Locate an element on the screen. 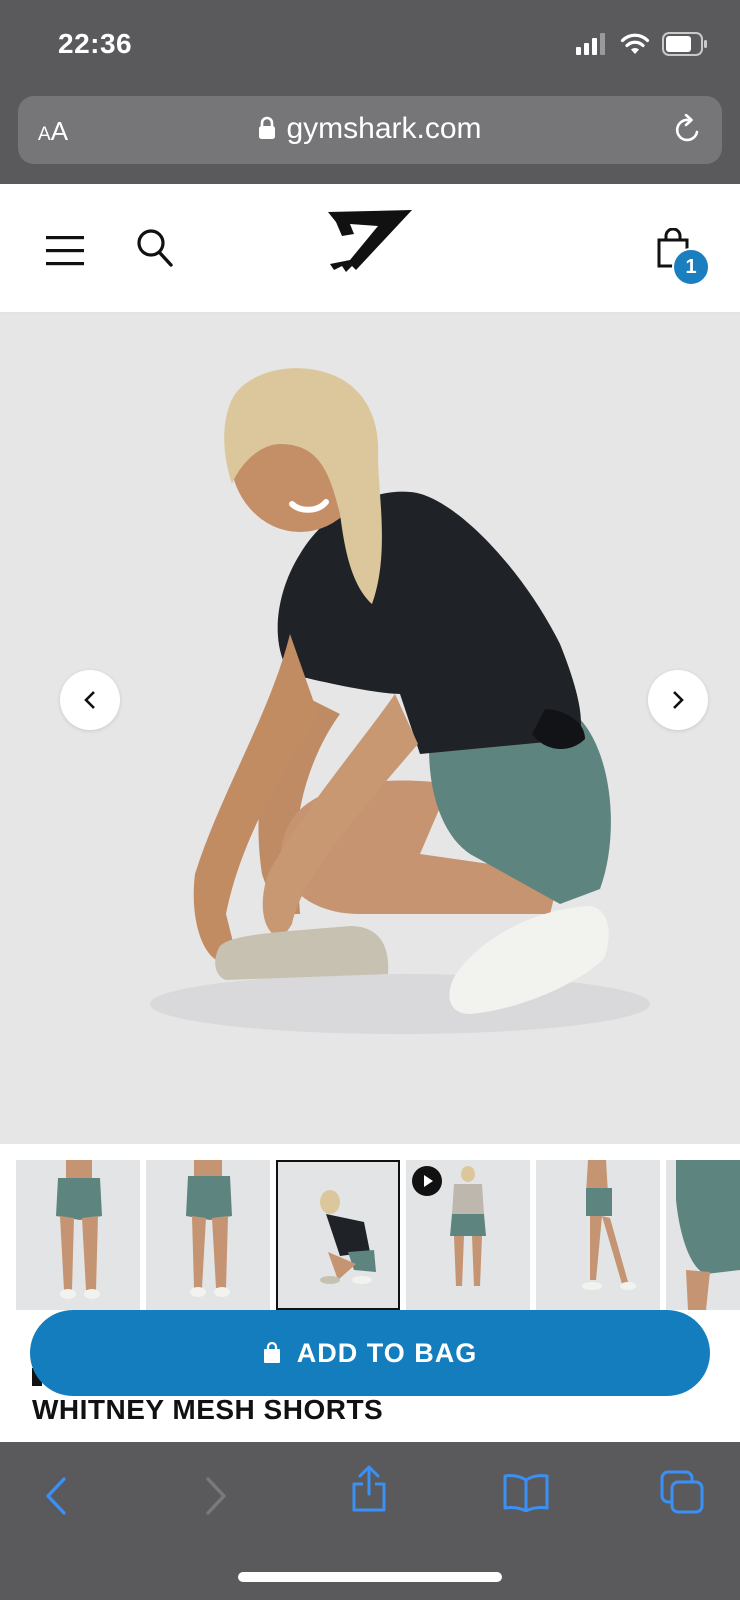 Image resolution: width=740 pixels, height=1600 pixels. status-bar: 22:36 is located at coordinates (370, 46).